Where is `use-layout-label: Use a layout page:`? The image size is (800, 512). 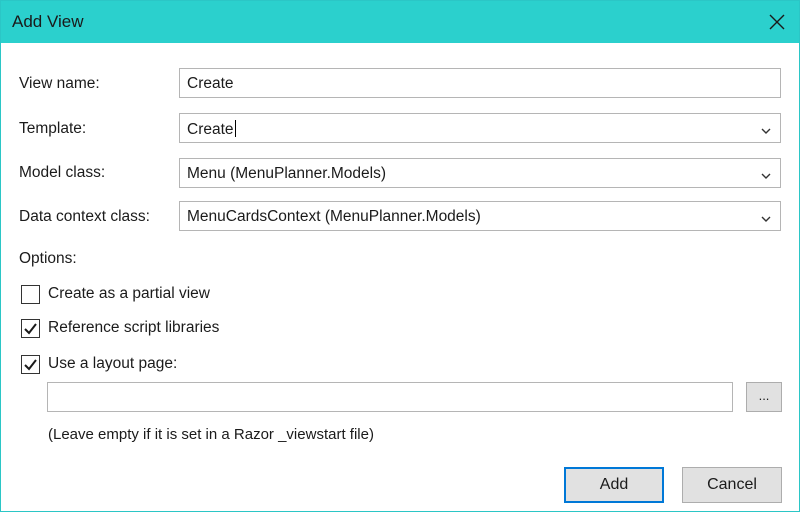 use-layout-label: Use a layout page: is located at coordinates (112, 364).